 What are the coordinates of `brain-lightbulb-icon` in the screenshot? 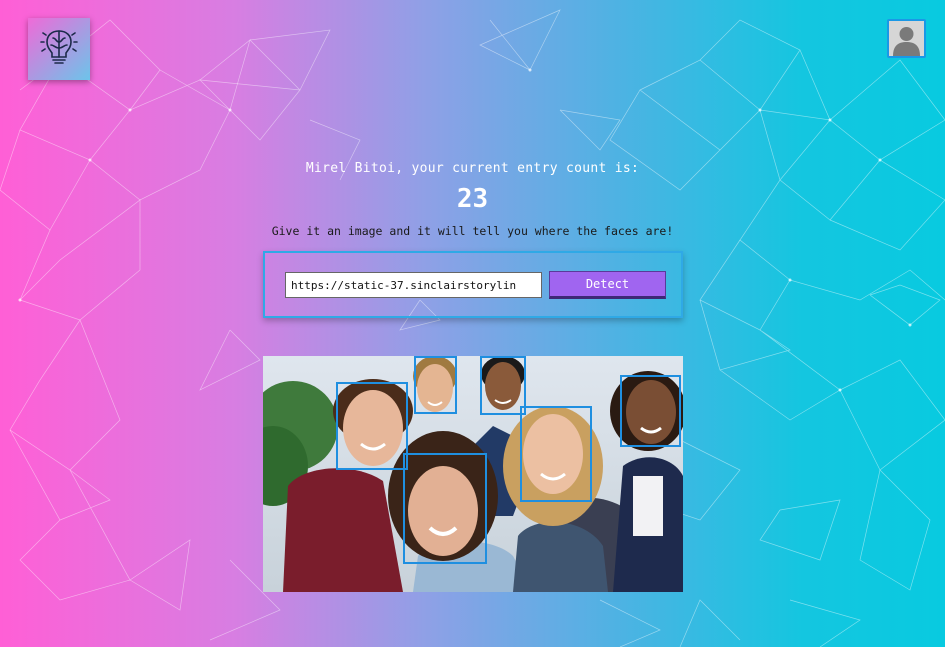 It's located at (59, 49).